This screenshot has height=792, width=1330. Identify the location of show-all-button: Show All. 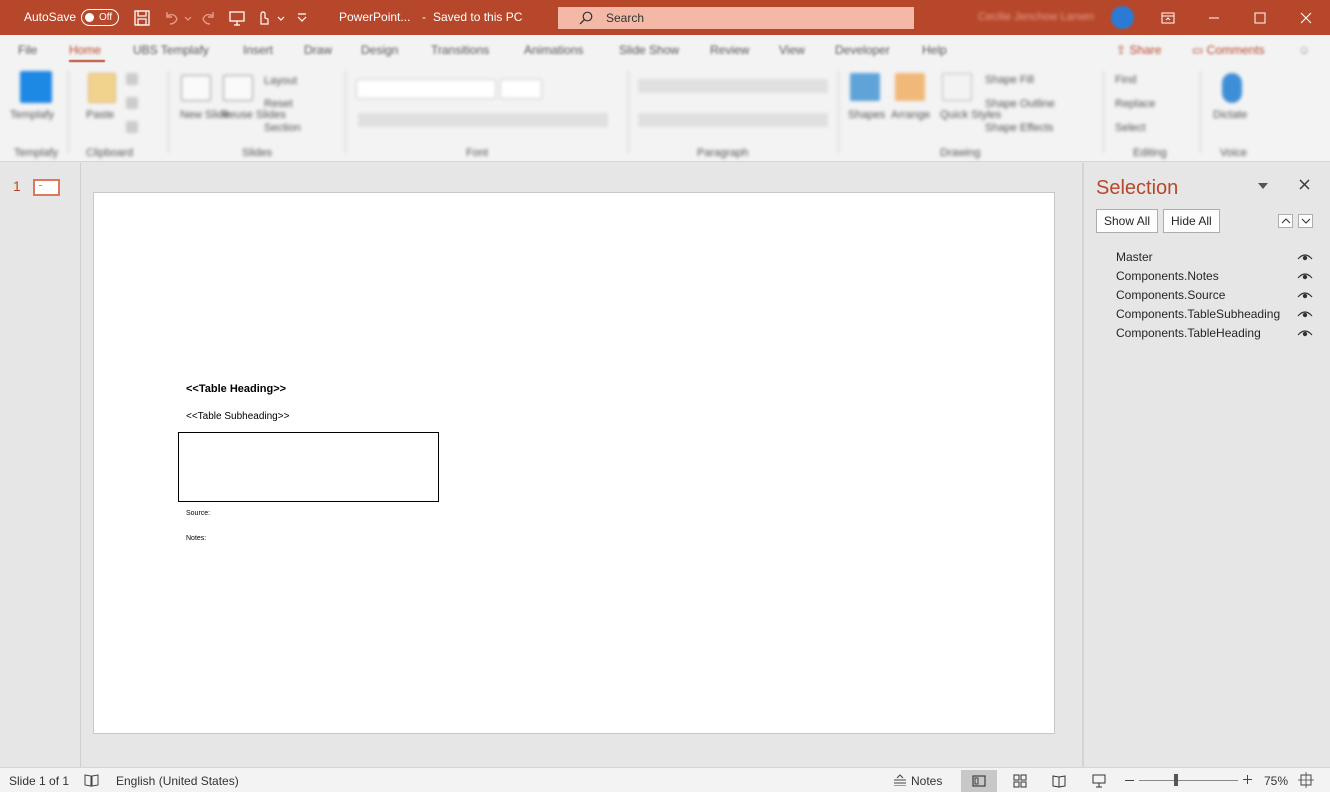
(1127, 221).